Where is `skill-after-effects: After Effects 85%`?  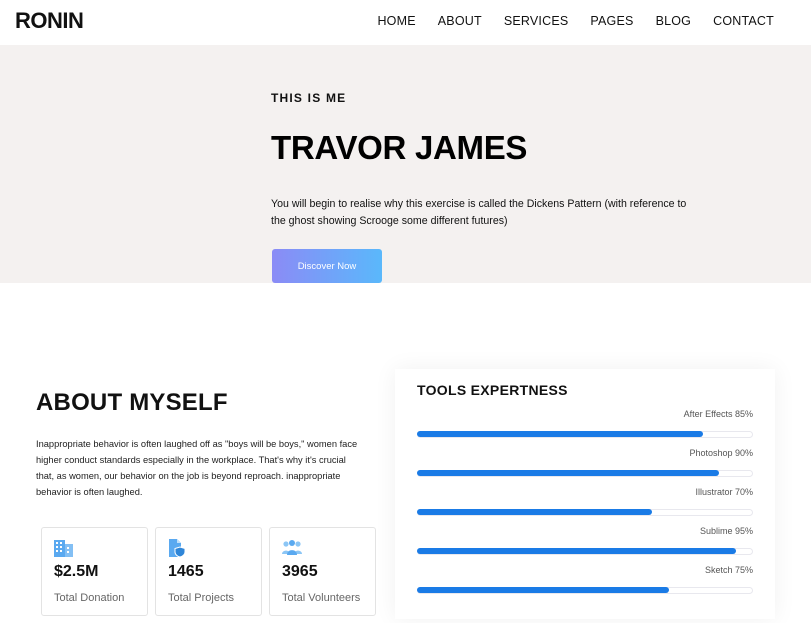
skill-after-effects: After Effects 85% is located at coordinates (585, 427).